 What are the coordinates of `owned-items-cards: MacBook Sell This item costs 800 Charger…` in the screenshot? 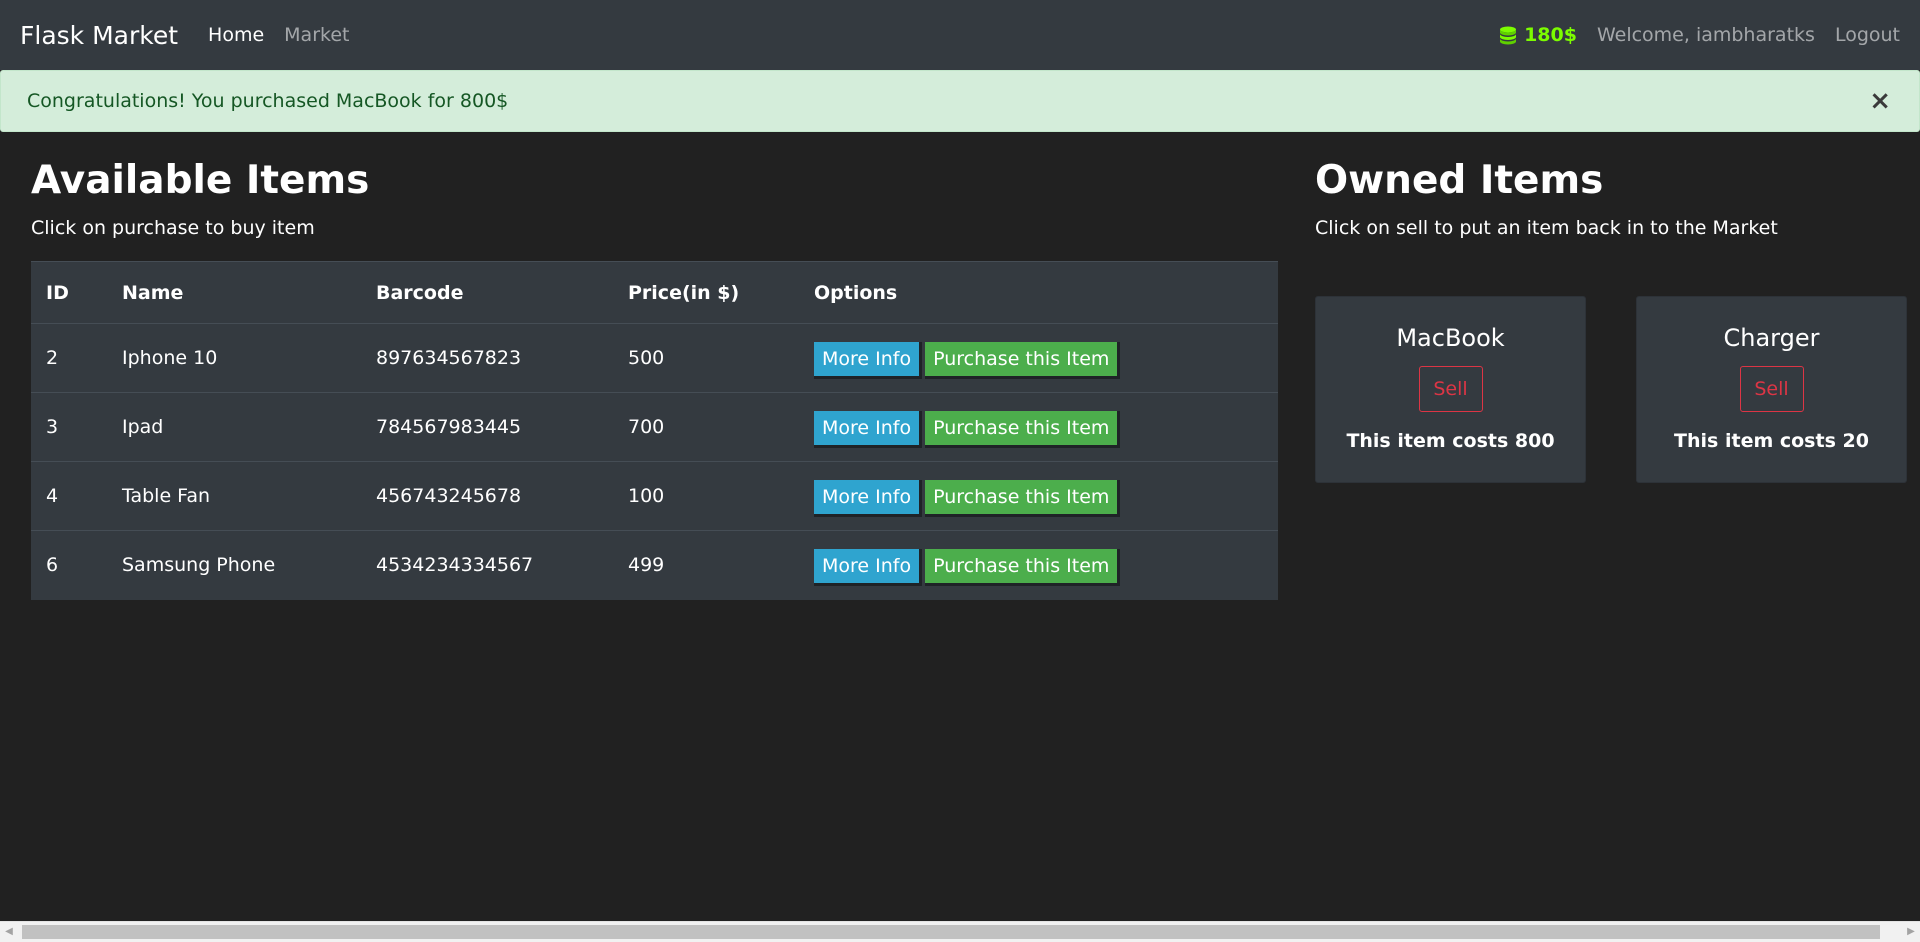 It's located at (1611, 391).